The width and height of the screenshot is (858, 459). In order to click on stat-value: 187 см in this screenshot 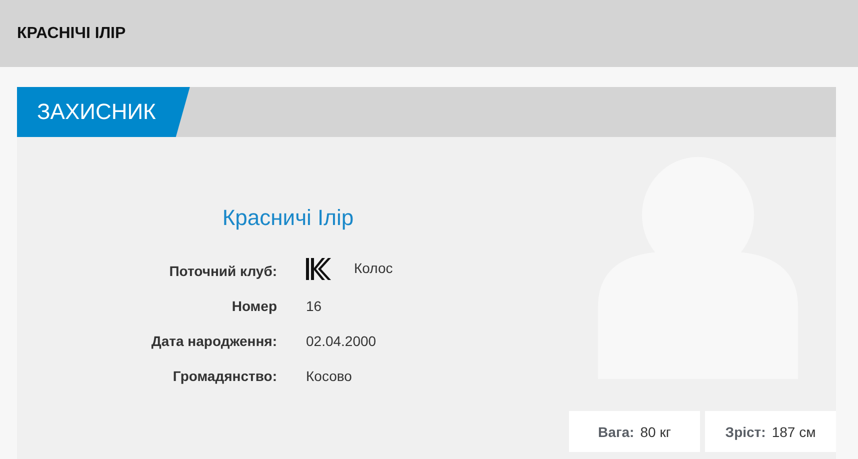, I will do `click(794, 432)`.